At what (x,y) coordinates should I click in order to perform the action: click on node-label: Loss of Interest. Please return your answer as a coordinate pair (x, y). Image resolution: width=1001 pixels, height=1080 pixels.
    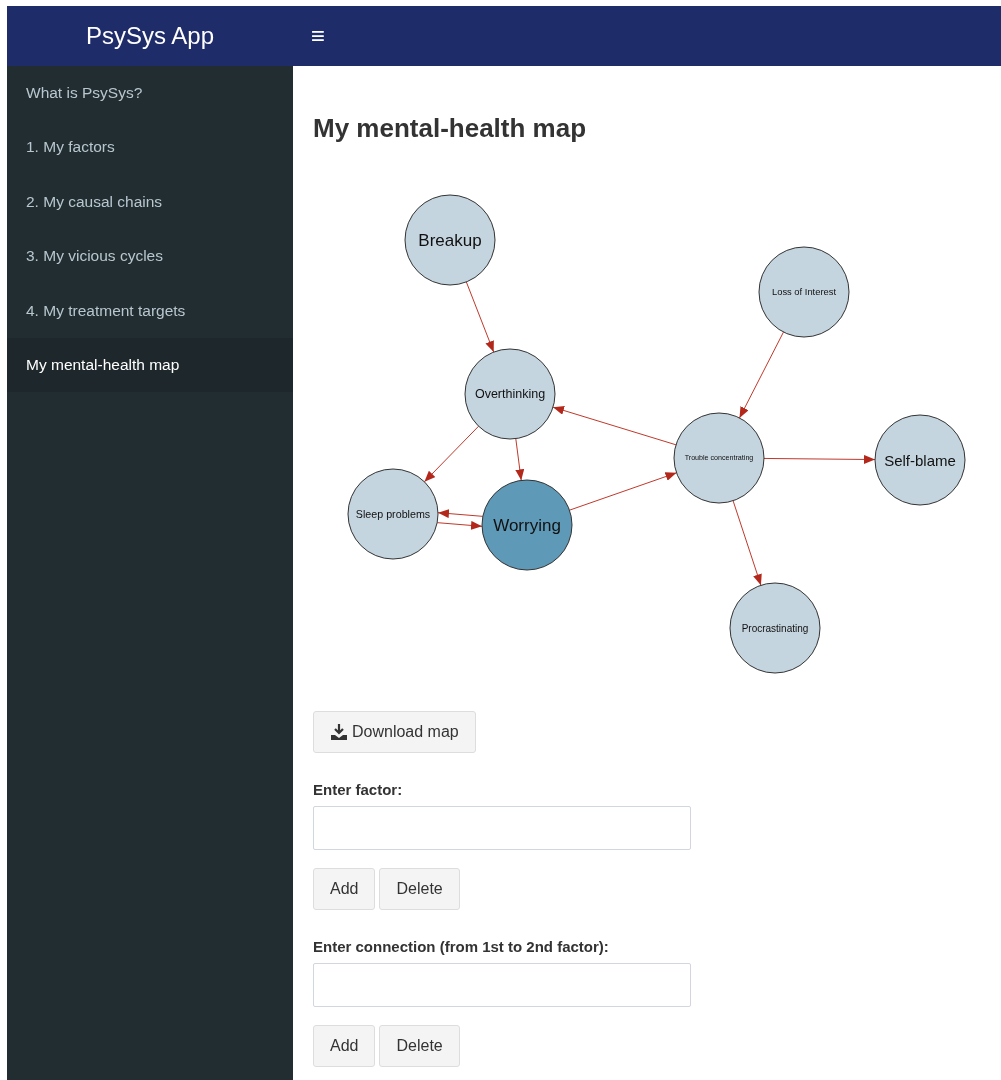
    Looking at the image, I should click on (804, 292).